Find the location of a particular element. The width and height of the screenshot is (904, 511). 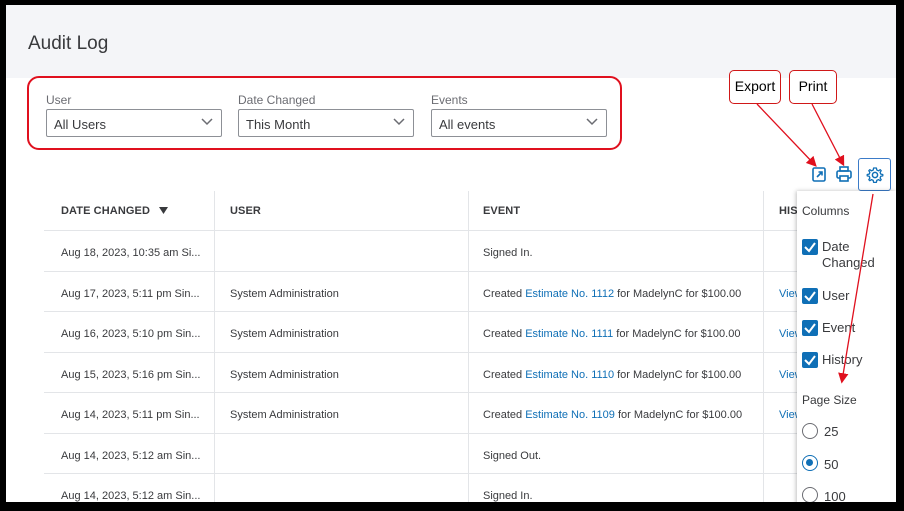

gear-icon is located at coordinates (875, 175).